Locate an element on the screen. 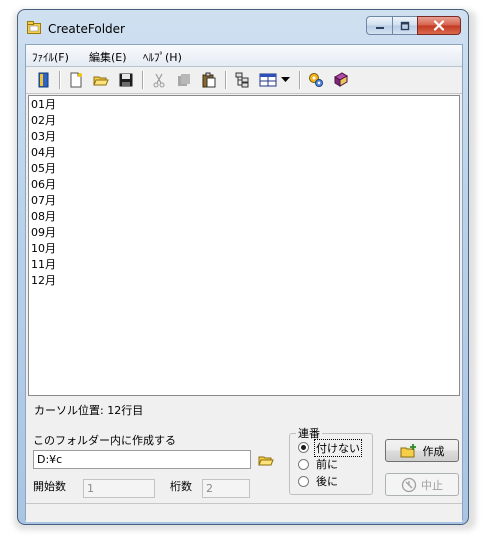 Image resolution: width=489 pixels, height=543 pixels. caption-buttons is located at coordinates (413, 25).